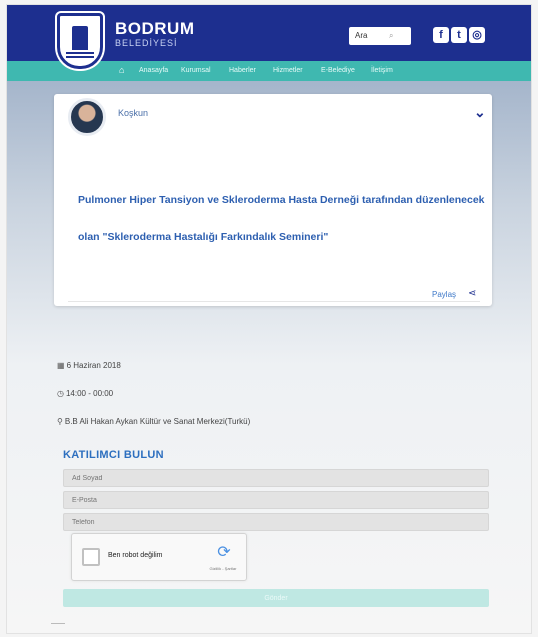 This screenshot has width=538, height=637. Describe the element at coordinates (477, 35) in the screenshot. I see `instagram-icon: ◎` at that location.